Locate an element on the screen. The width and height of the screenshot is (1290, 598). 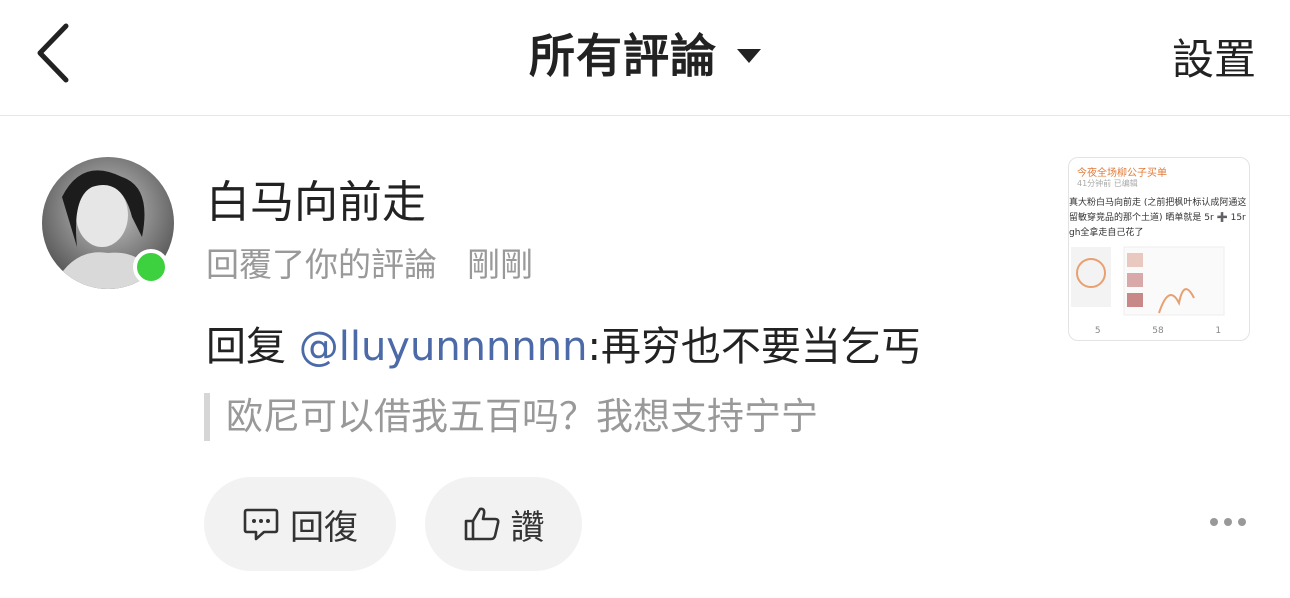
mention-link: @lluyunnnnnn is located at coordinates (443, 347).